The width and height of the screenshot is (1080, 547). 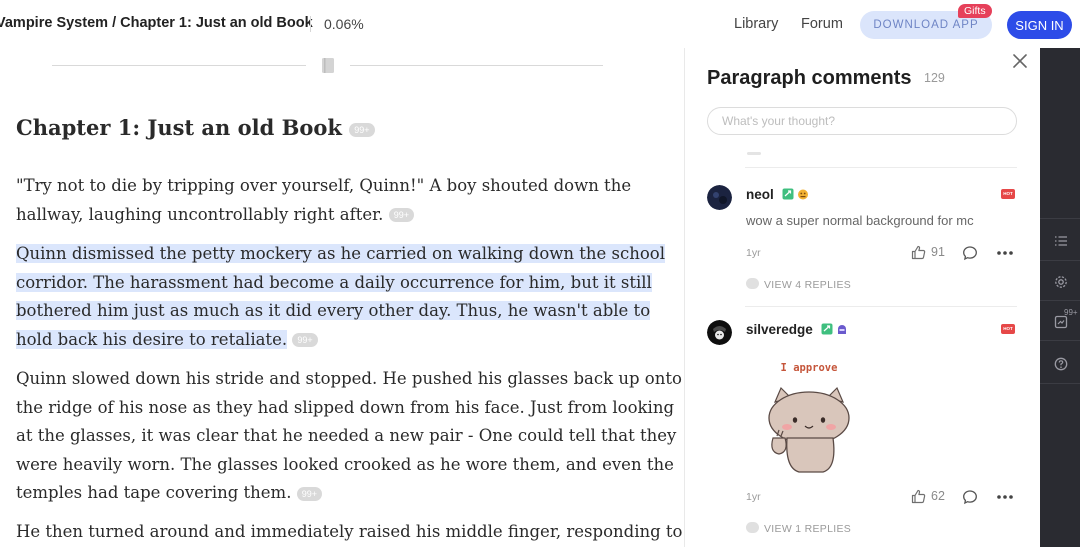 I want to click on comment-username: neol, so click(x=760, y=194).